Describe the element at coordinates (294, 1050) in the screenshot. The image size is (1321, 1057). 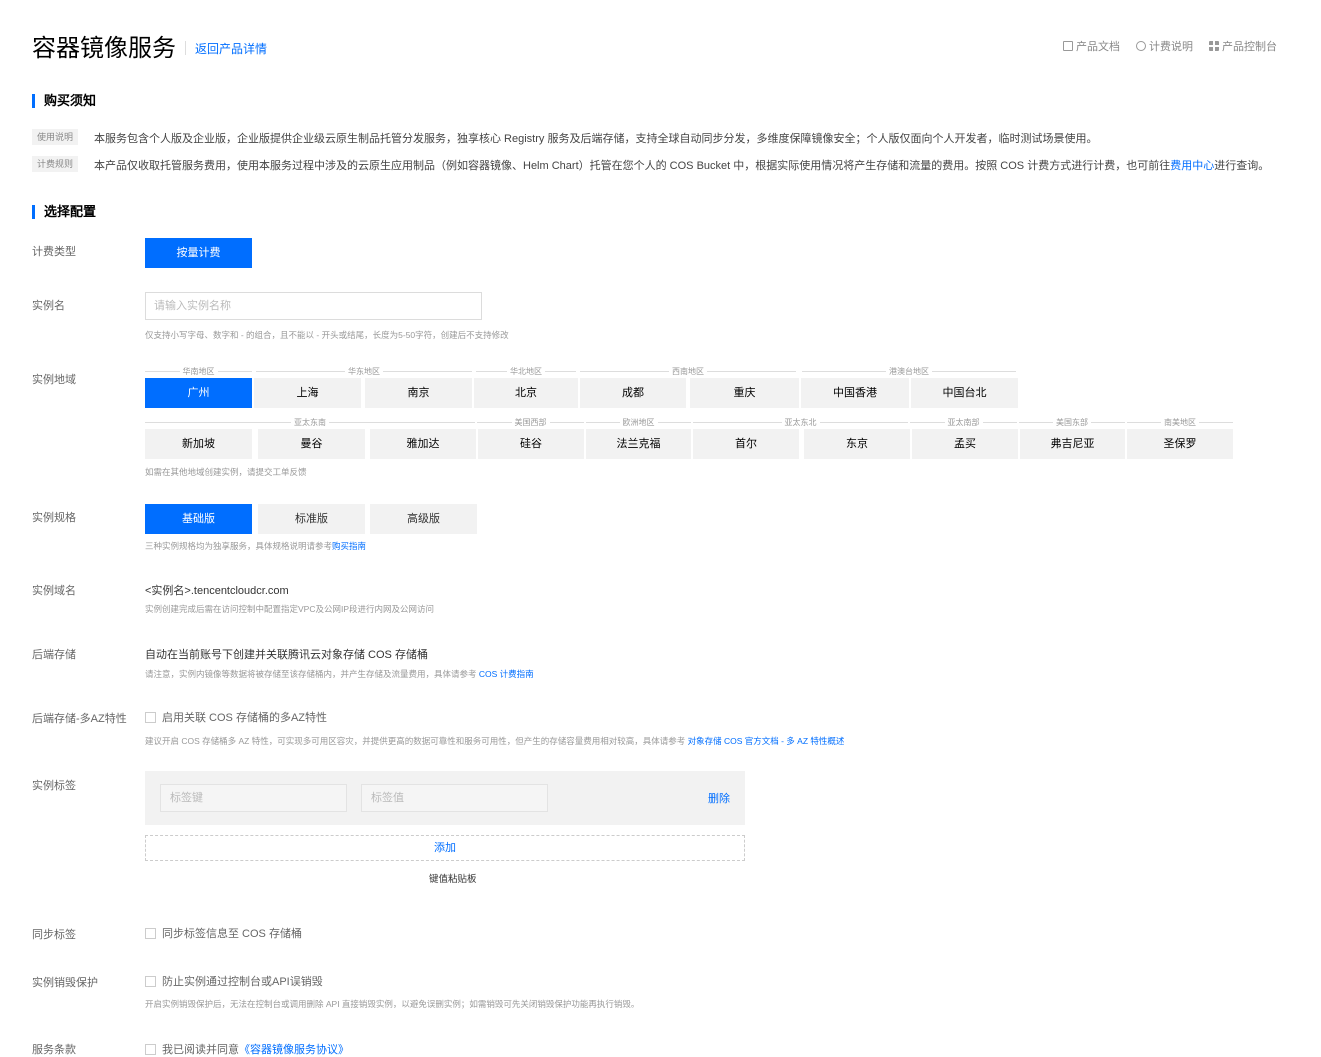
I see `service-agreement-link: 《容器镜像服务协议》` at that location.